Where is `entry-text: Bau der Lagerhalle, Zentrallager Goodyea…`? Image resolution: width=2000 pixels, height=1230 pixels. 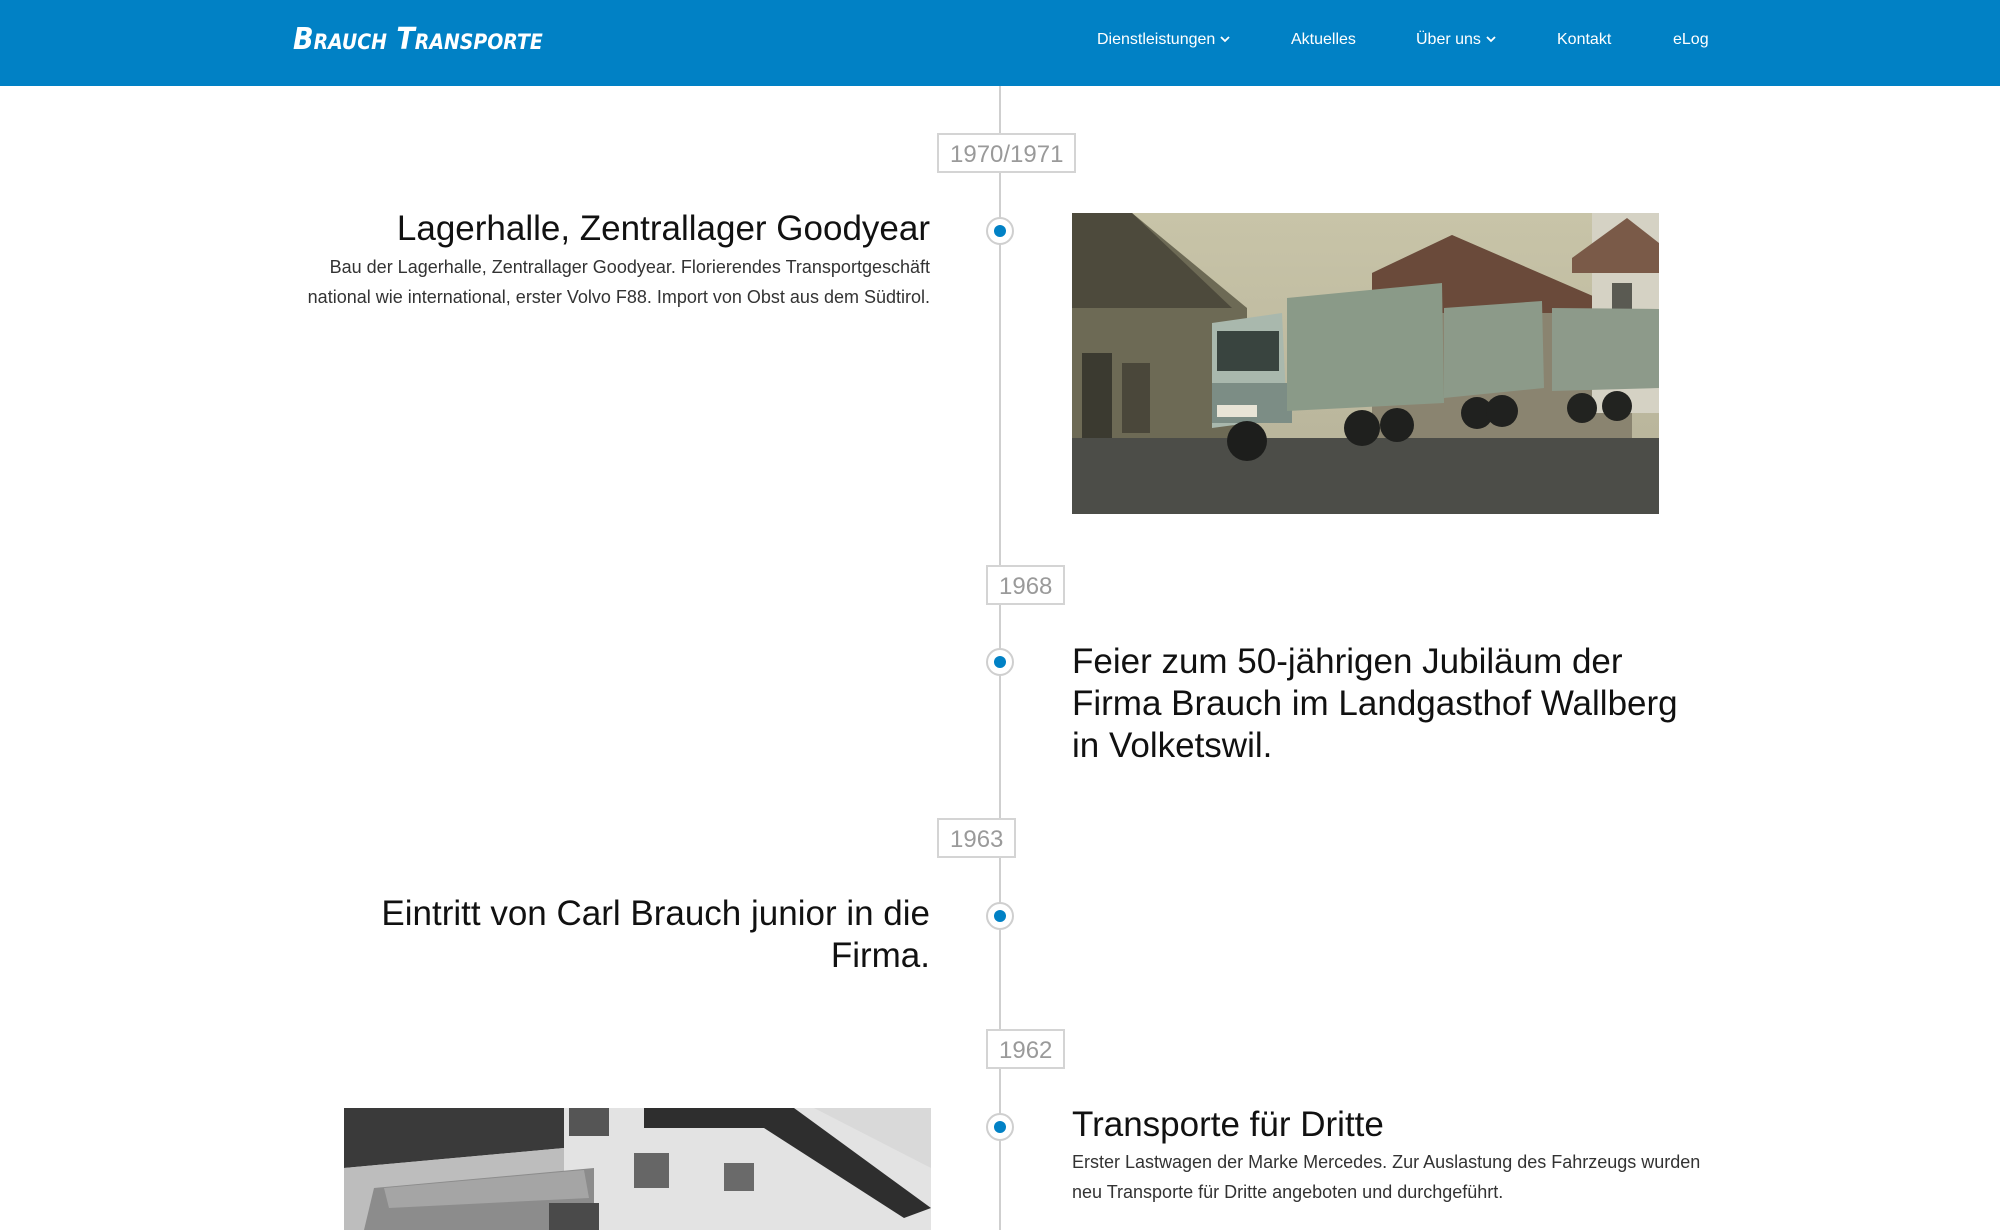 entry-text: Bau der Lagerhalle, Zentrallager Goodyea… is located at coordinates (618, 282).